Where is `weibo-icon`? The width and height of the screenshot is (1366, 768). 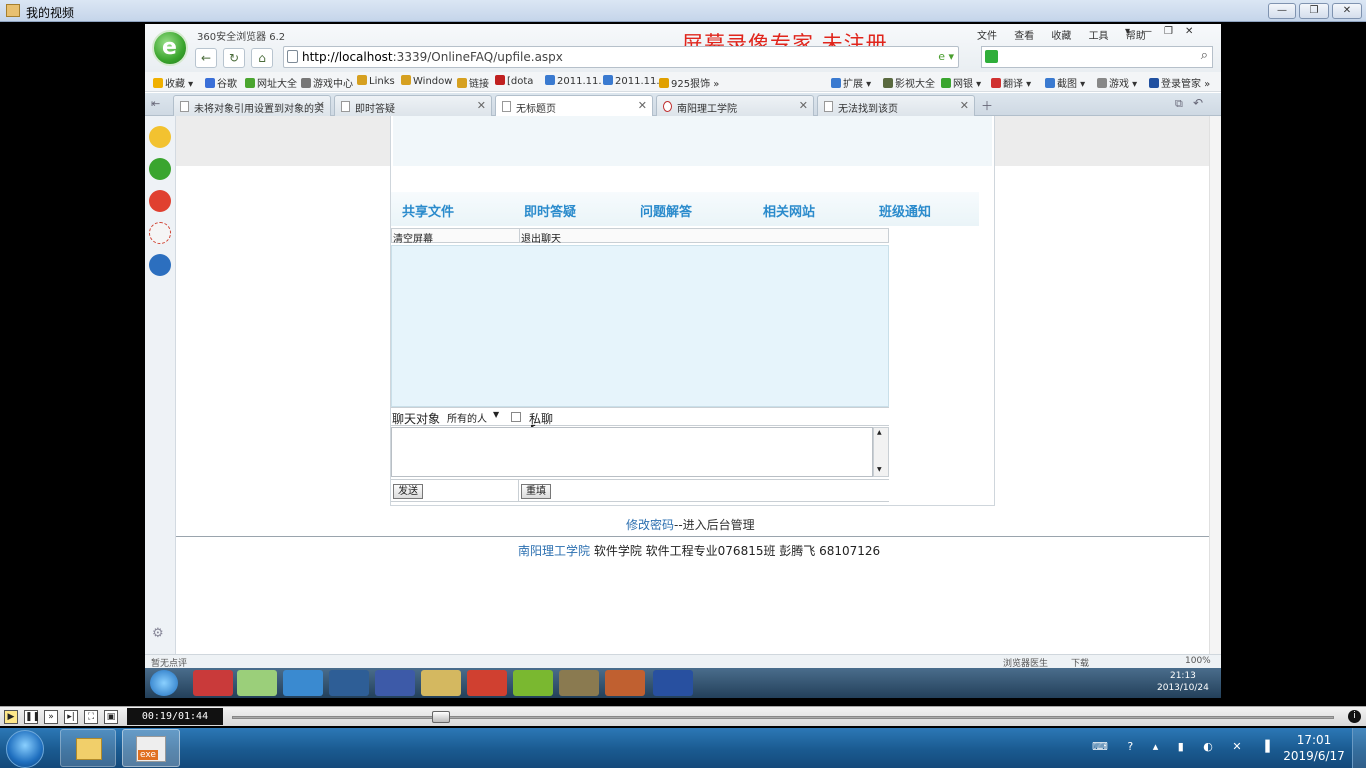 weibo-icon is located at coordinates (160, 201).